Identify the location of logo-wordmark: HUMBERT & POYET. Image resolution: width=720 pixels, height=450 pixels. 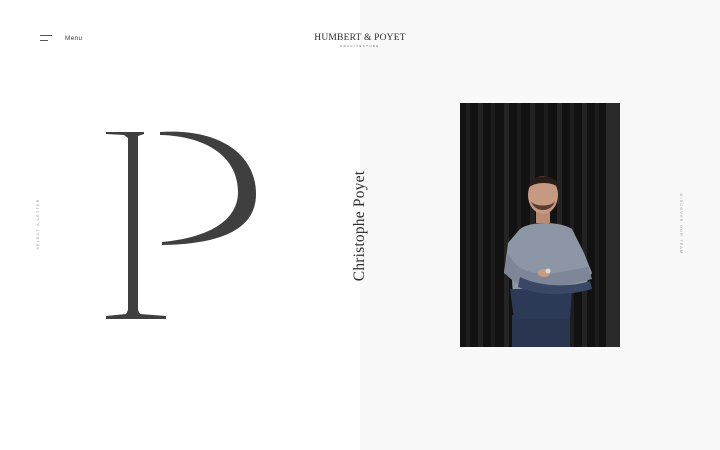
(360, 38).